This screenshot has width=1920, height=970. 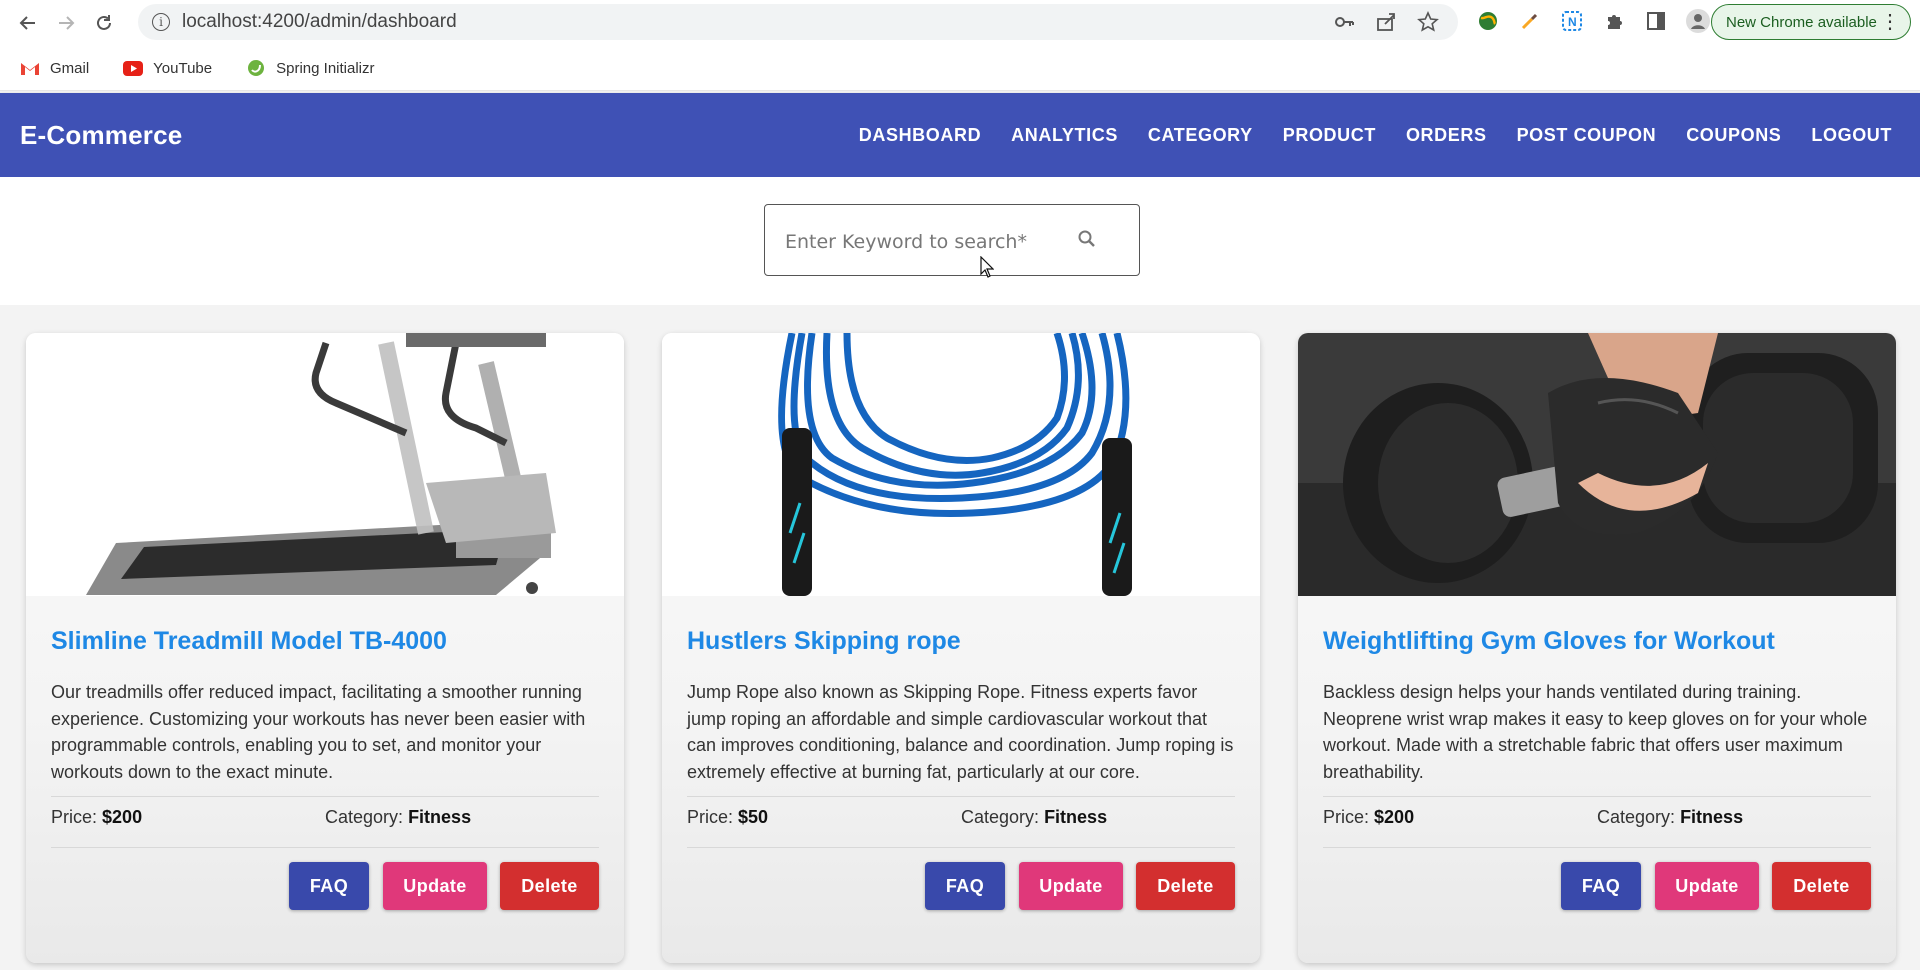 What do you see at coordinates (325, 68) in the screenshot?
I see `bookmark-label: Spring Initializr` at bounding box center [325, 68].